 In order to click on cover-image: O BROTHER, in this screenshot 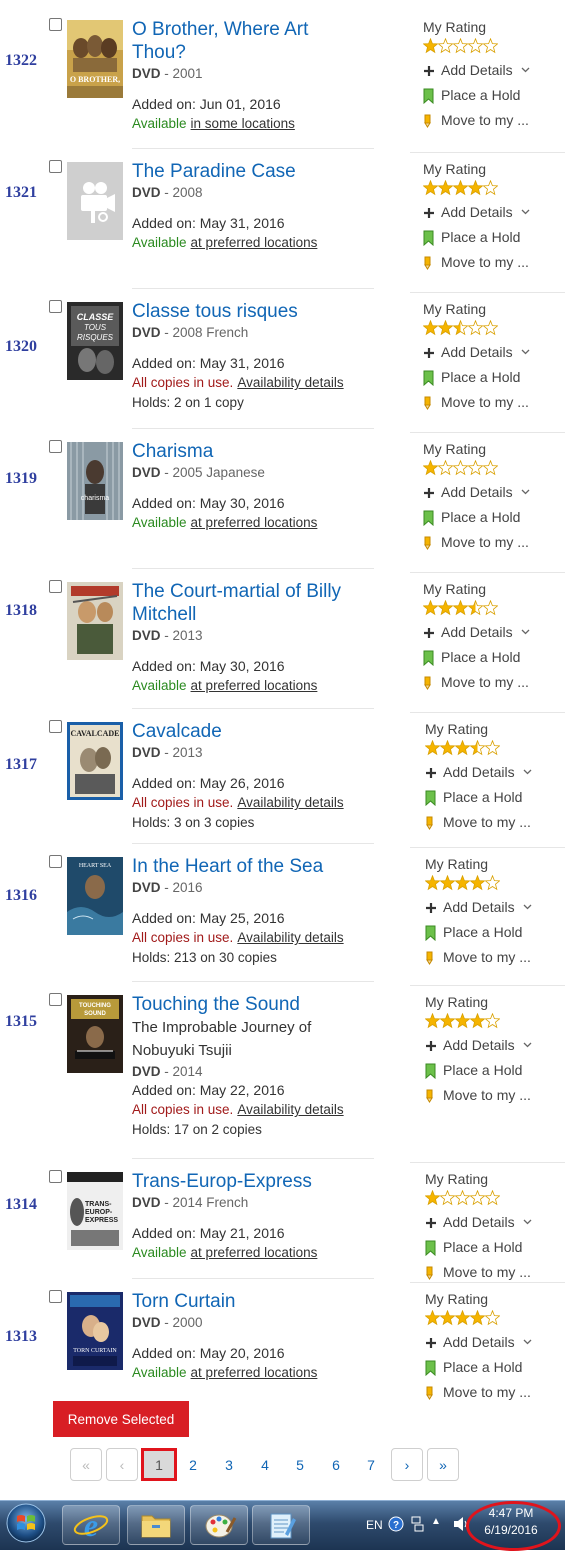, I will do `click(95, 59)`.